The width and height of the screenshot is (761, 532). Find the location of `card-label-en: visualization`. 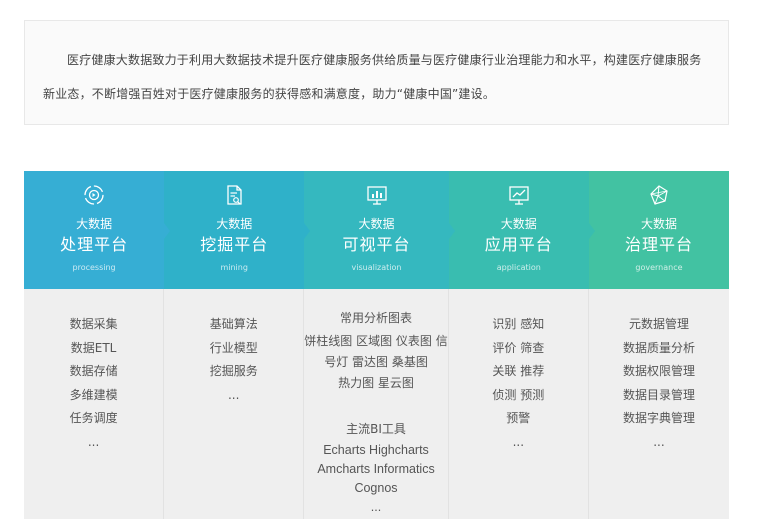

card-label-en: visualization is located at coordinates (376, 267).